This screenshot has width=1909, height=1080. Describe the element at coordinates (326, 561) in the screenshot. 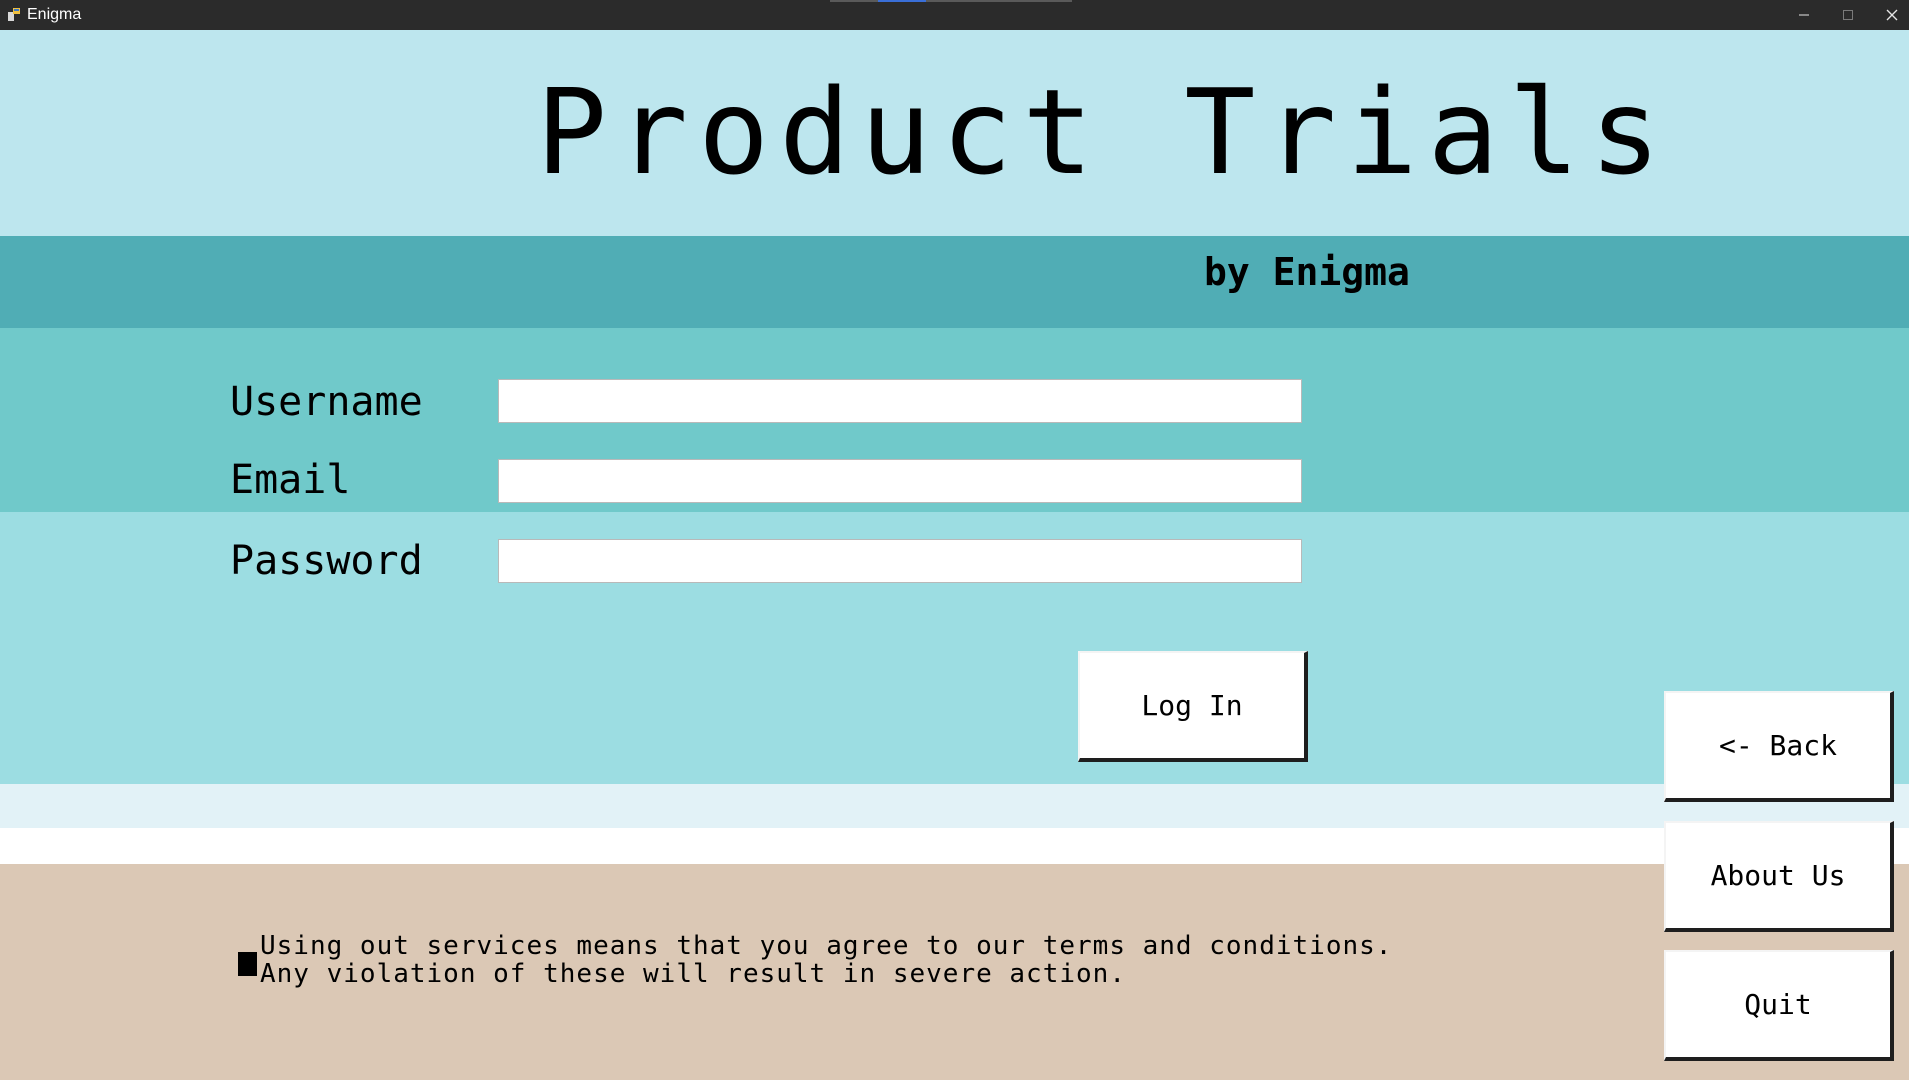

I see `password-label: Password` at that location.